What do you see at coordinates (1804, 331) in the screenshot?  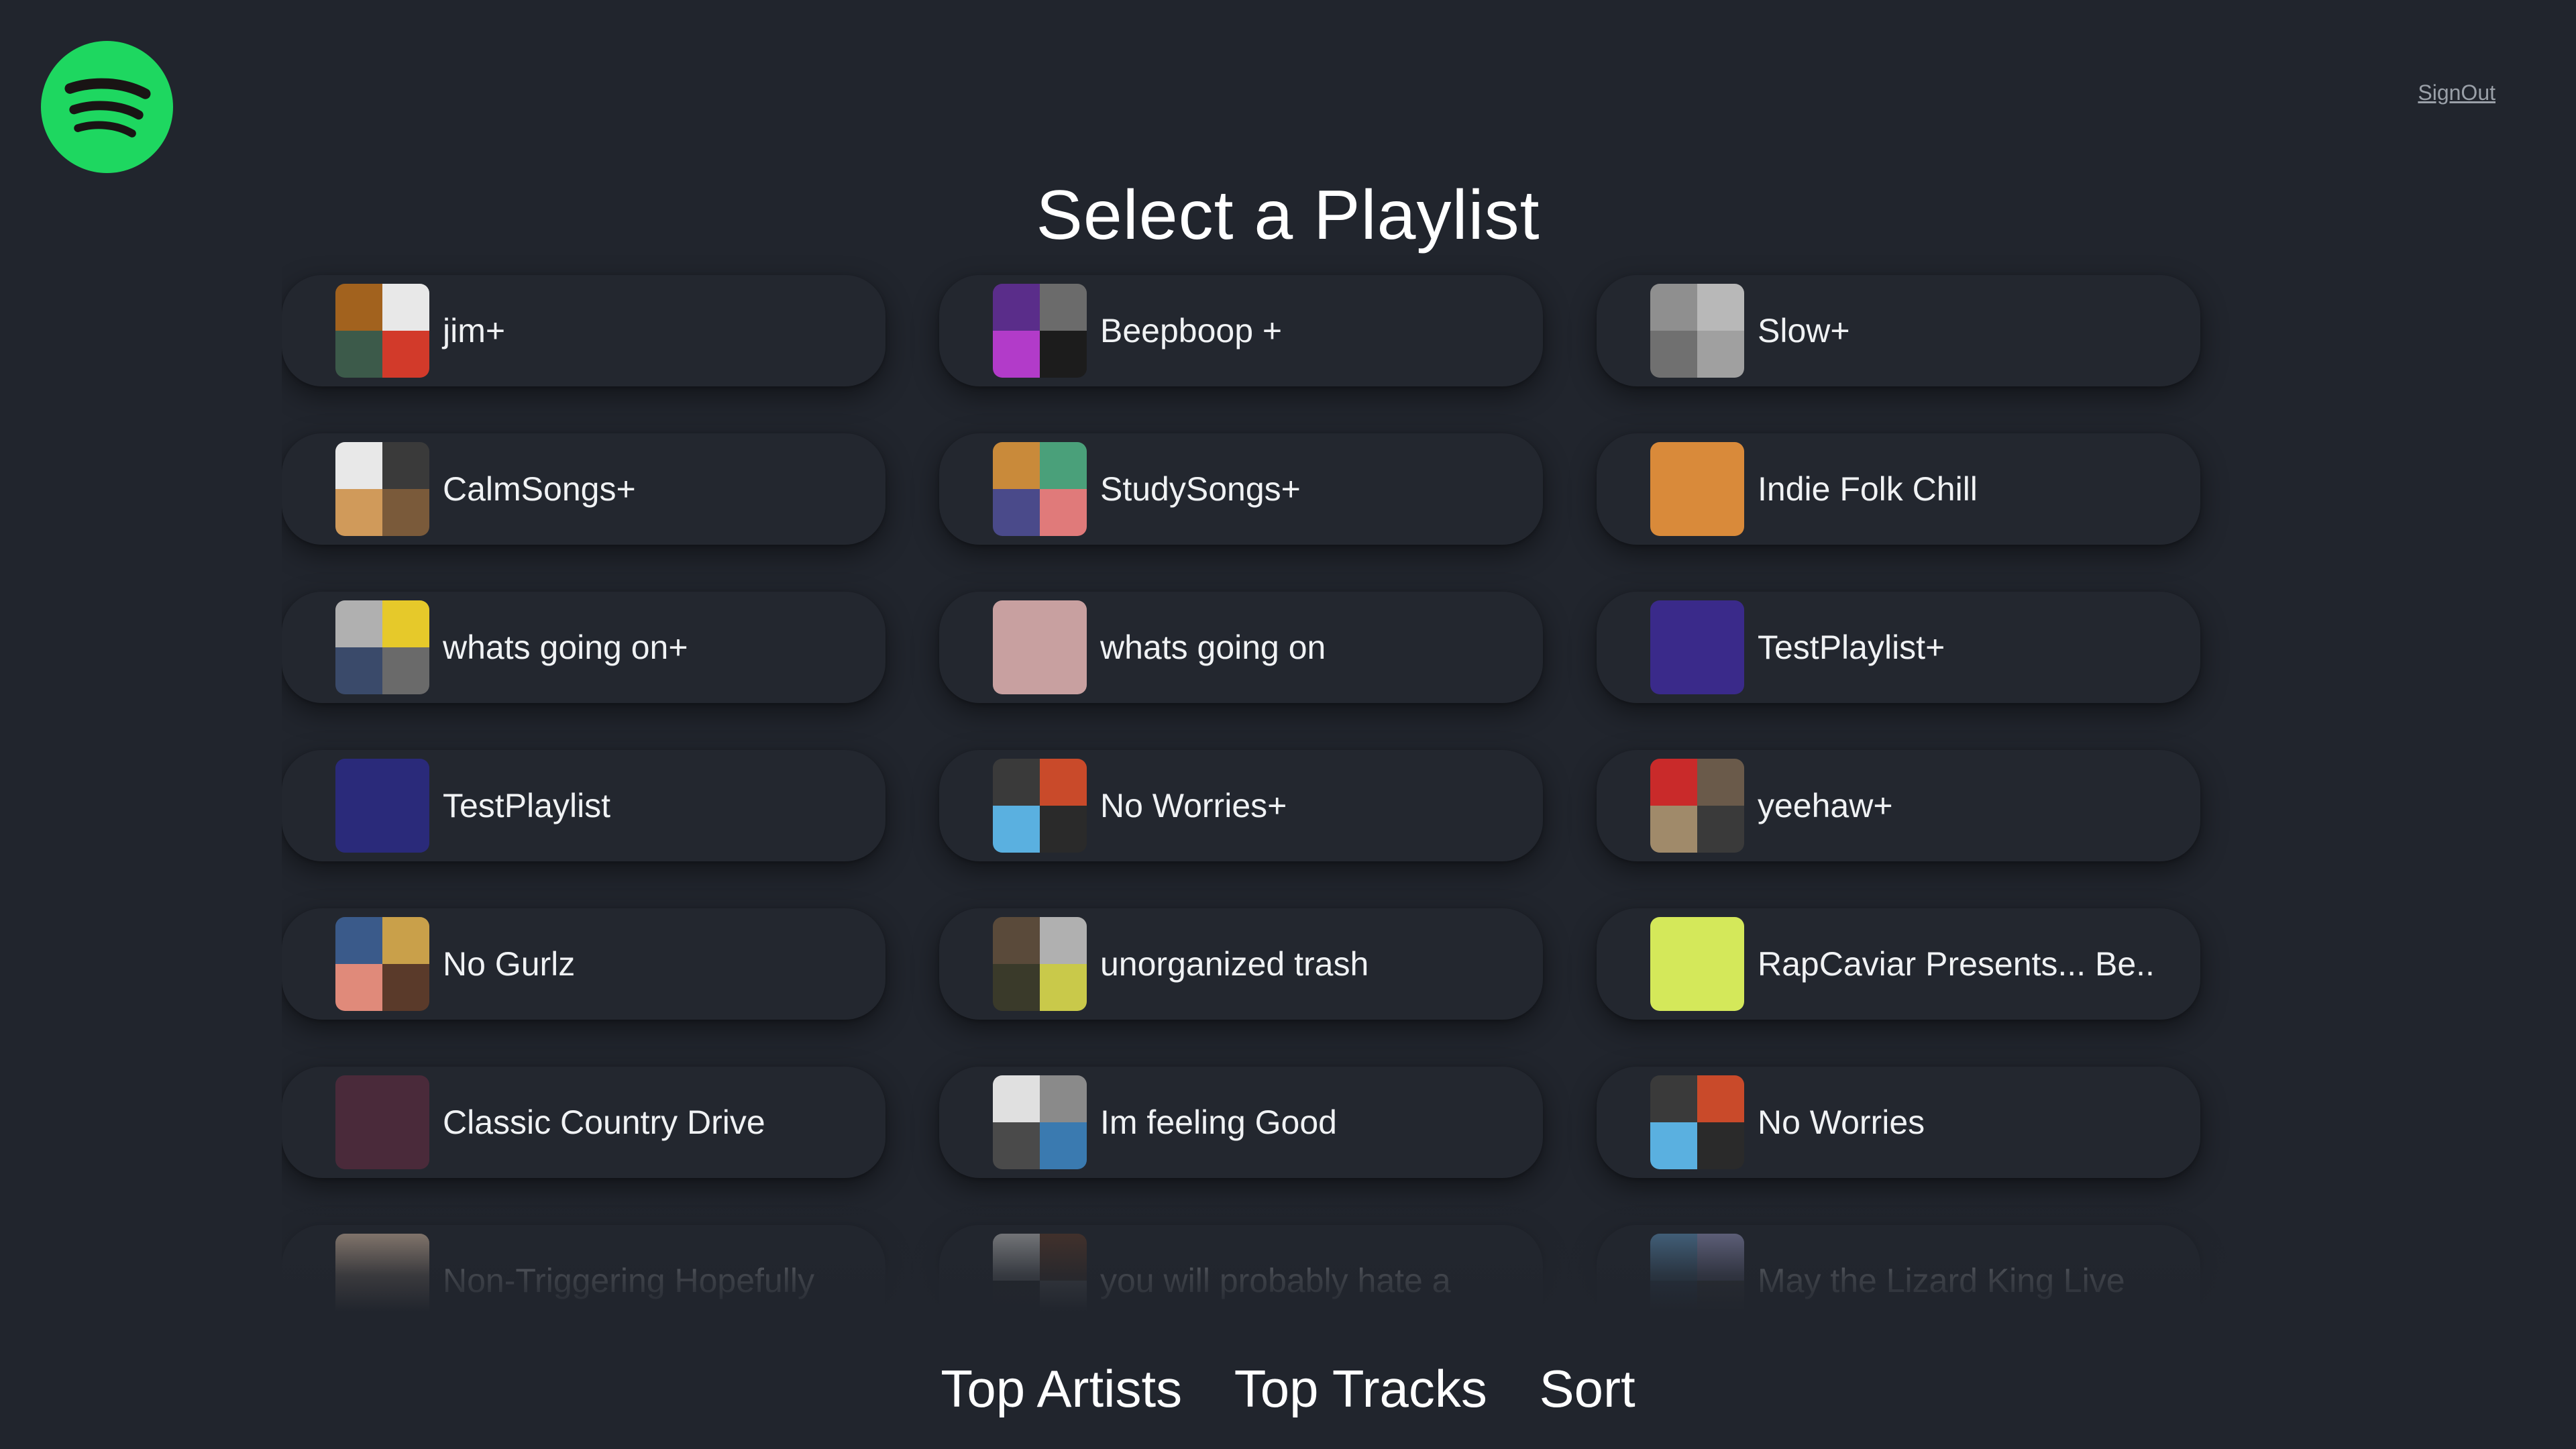 I see `playlist-name: Slow+` at bounding box center [1804, 331].